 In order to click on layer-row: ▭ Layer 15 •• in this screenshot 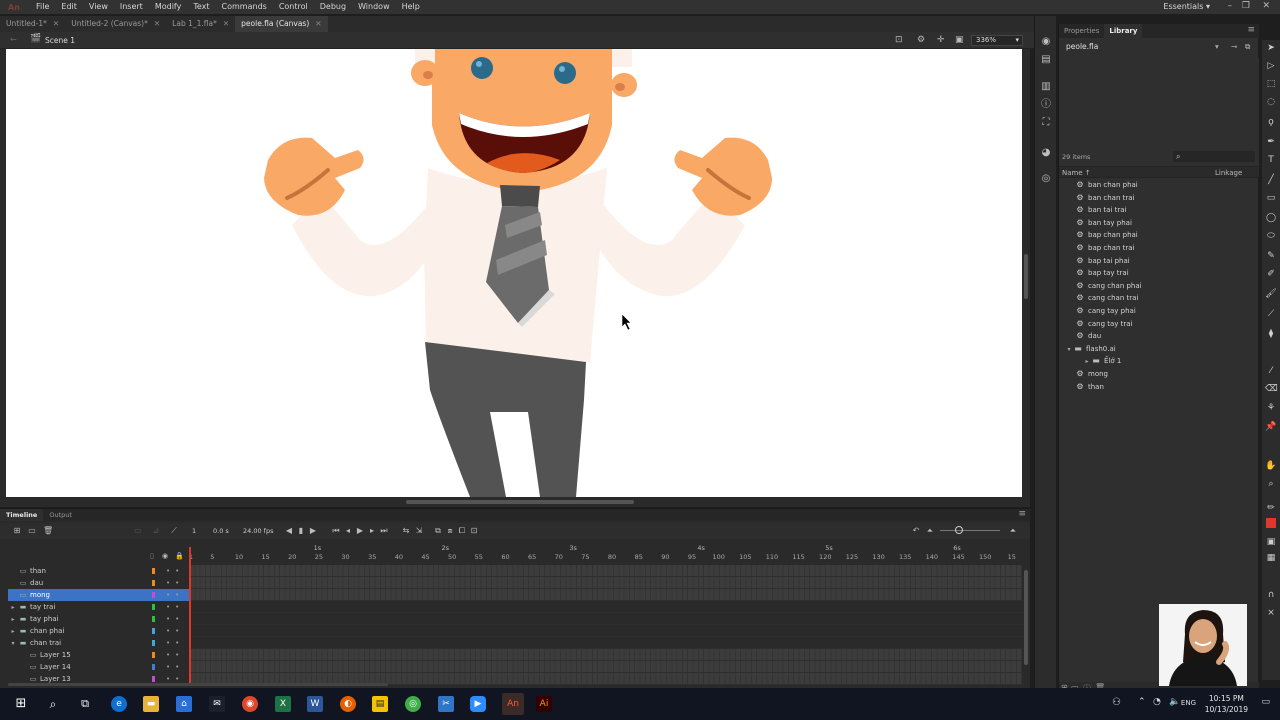, I will do `click(99, 655)`.